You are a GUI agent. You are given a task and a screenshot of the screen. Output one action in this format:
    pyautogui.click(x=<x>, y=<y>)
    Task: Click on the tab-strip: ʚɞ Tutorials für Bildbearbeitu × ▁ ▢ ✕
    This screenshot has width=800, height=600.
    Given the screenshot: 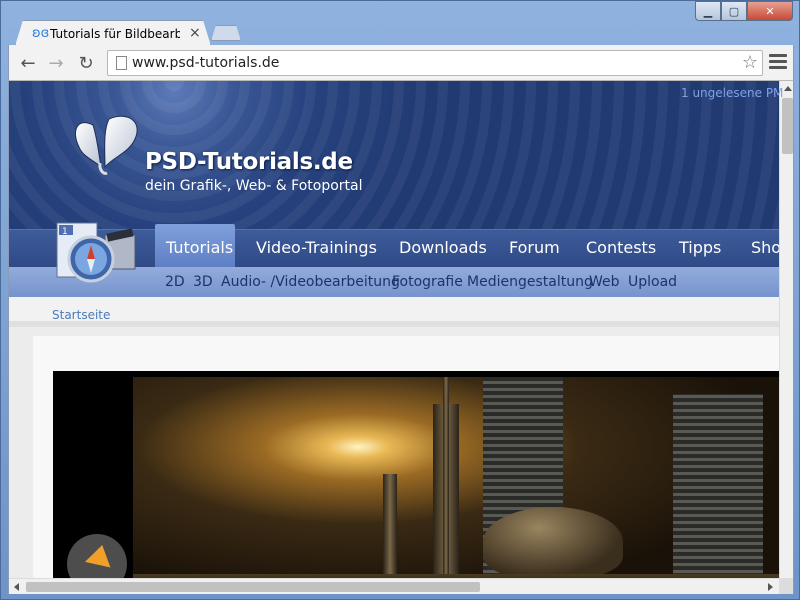 What is the action you would take?
    pyautogui.click(x=400, y=23)
    